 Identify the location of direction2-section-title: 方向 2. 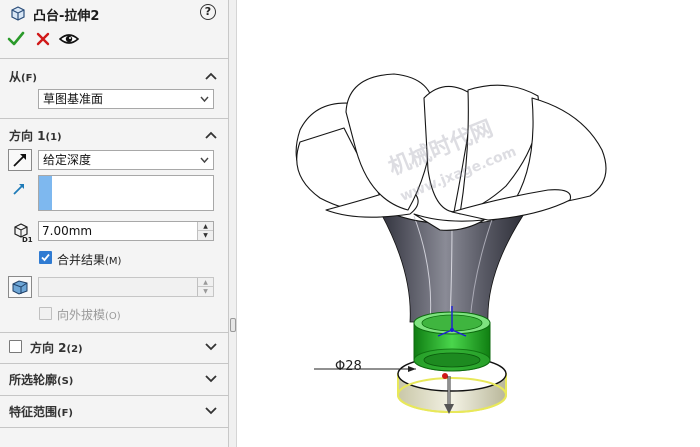
(48, 348).